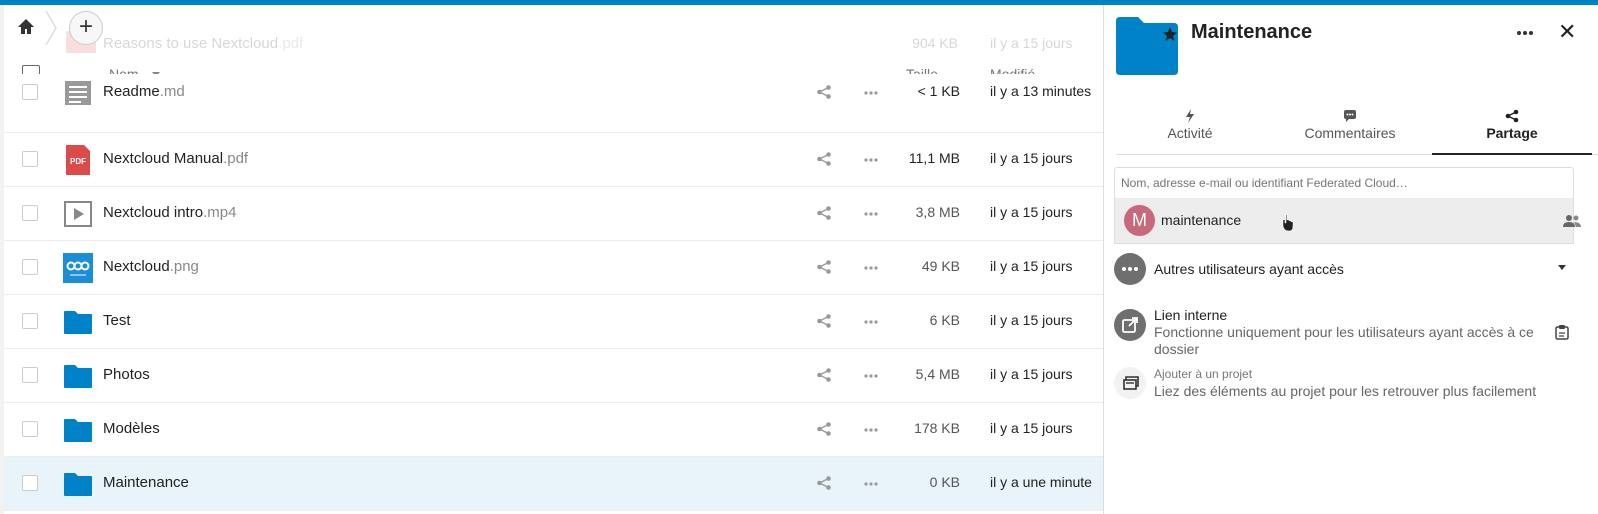 The image size is (1598, 514). Describe the element at coordinates (1350, 116) in the screenshot. I see `comment-icon` at that location.